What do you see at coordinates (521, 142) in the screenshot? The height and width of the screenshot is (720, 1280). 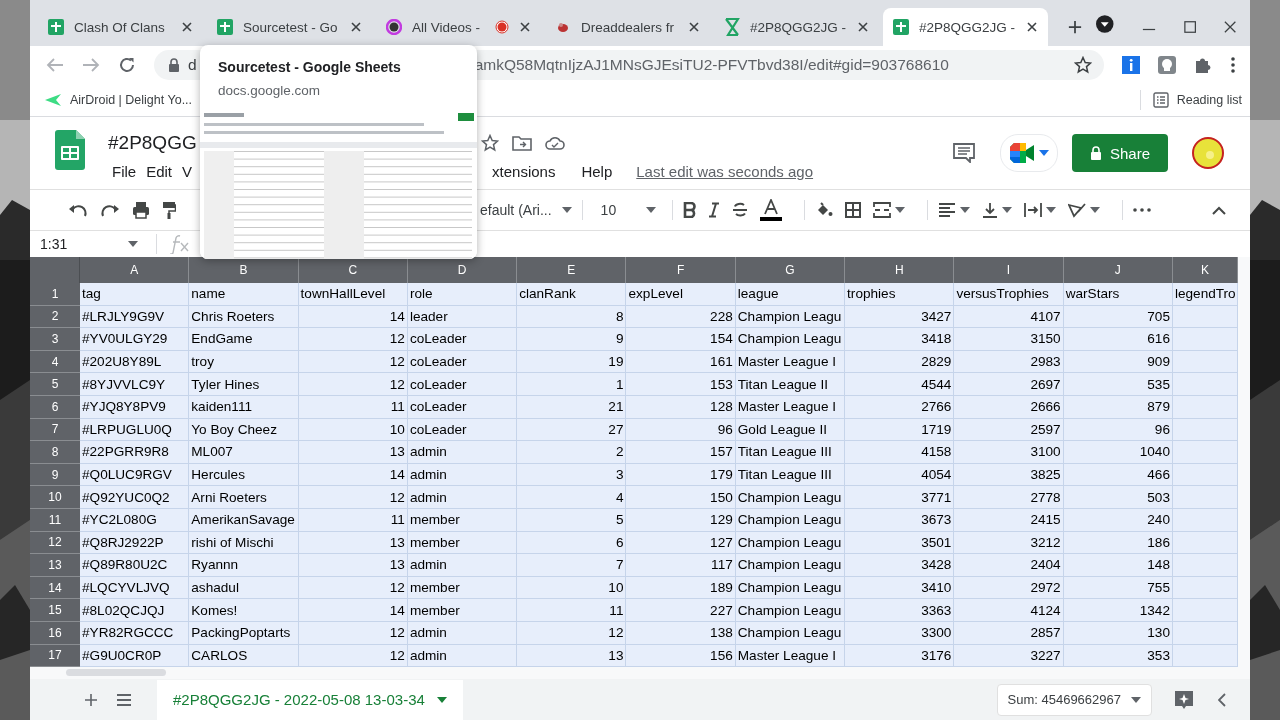 I see `folder-icon` at bounding box center [521, 142].